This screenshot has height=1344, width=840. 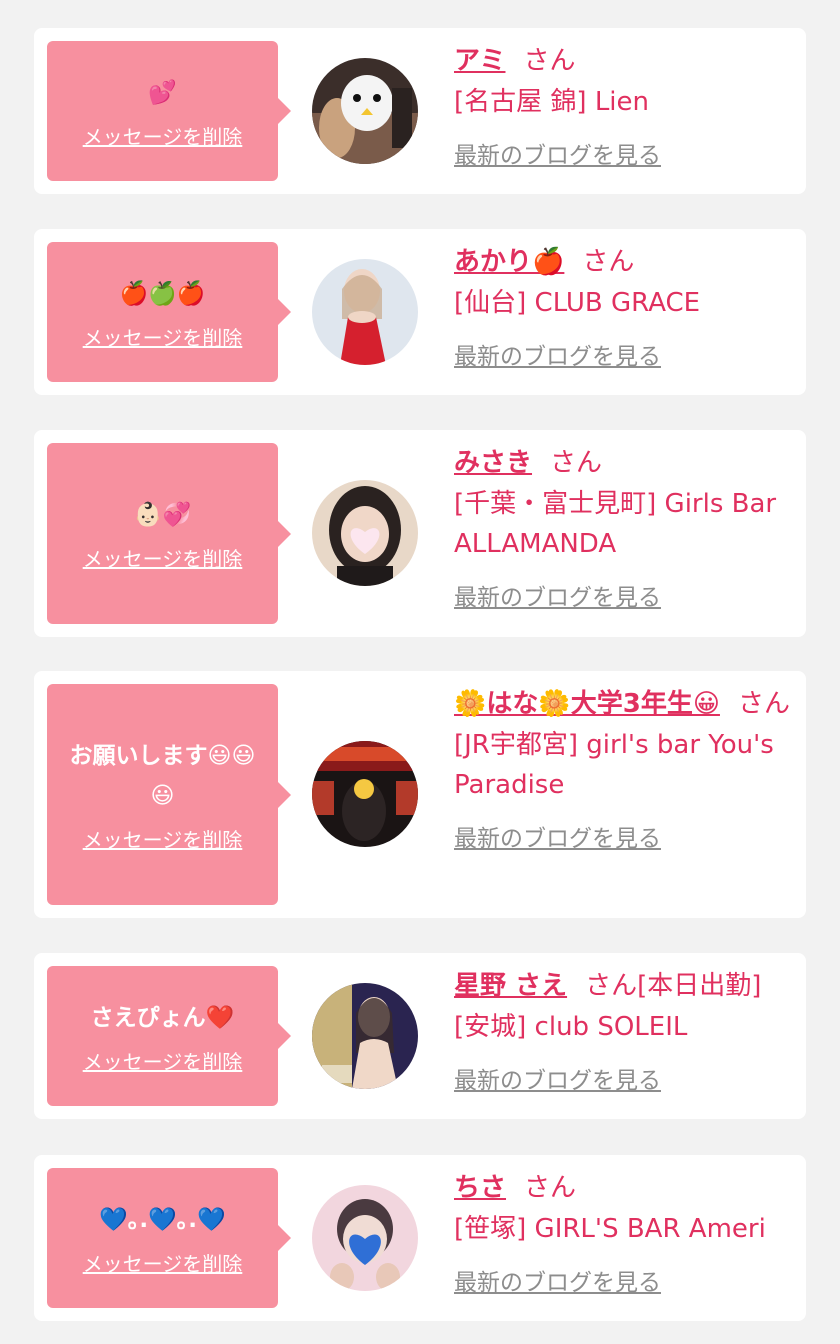 What do you see at coordinates (614, 765) in the screenshot?
I see `shop-name: [JR宇都宮] girl's bar You's Paradise` at bounding box center [614, 765].